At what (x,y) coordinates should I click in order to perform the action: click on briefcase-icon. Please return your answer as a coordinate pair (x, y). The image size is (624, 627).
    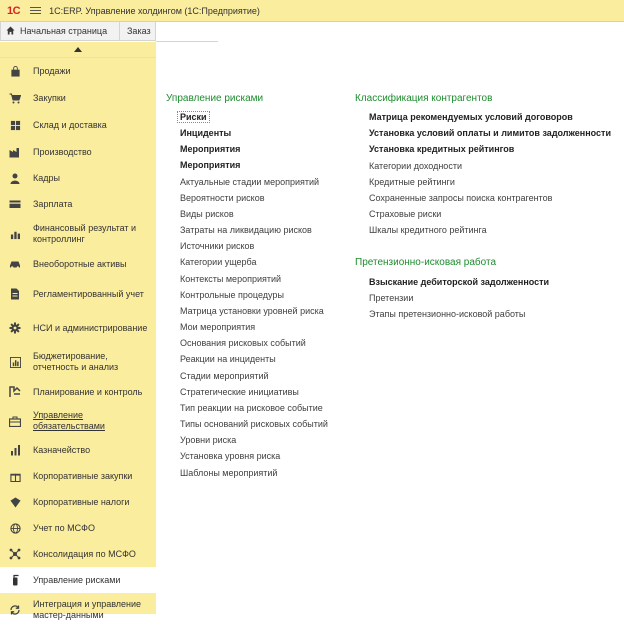
    Looking at the image, I should click on (15, 421).